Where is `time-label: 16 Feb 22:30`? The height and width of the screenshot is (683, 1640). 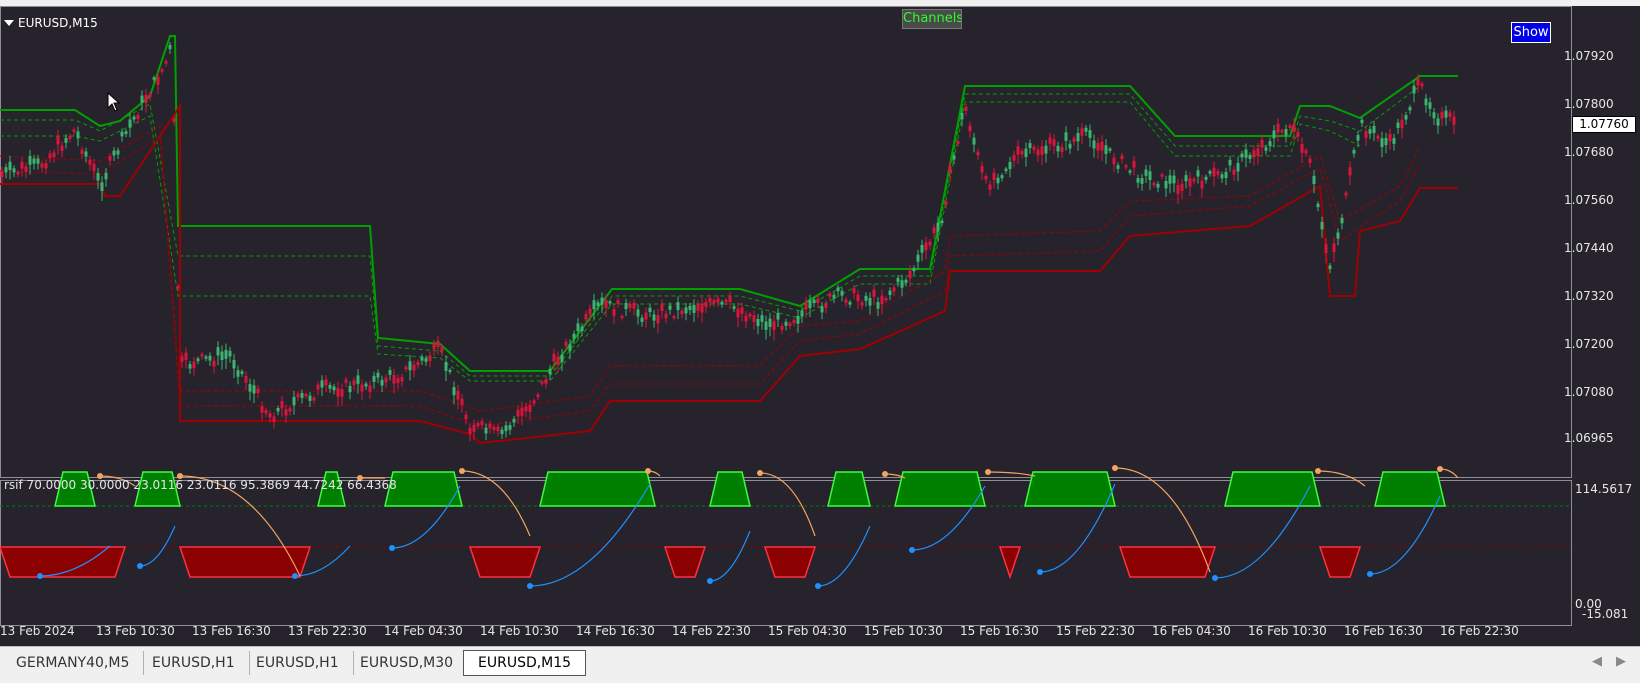
time-label: 16 Feb 22:30 is located at coordinates (1479, 631).